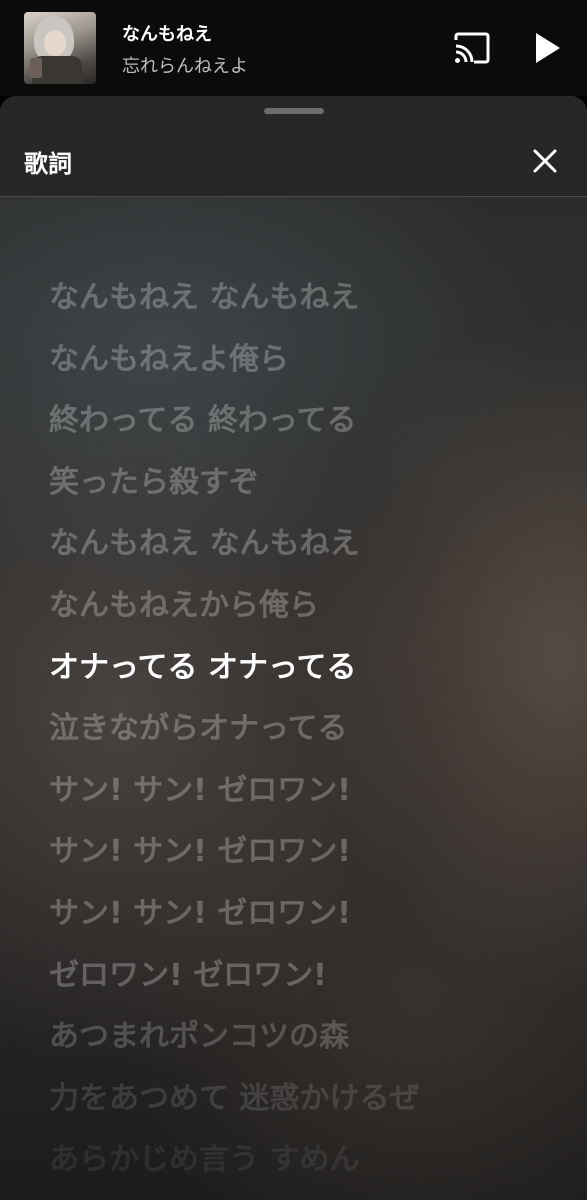  I want to click on album-art-face, so click(55, 43).